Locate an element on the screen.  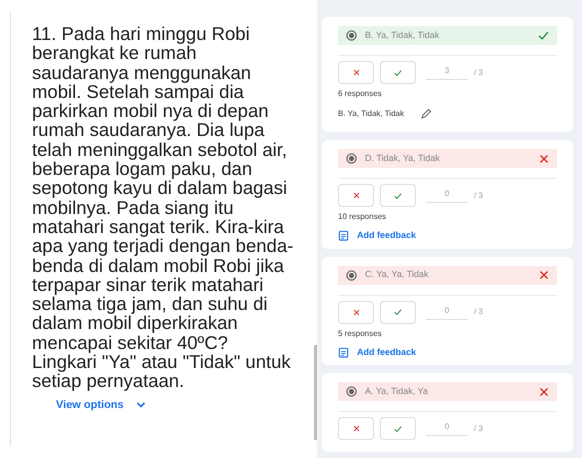
response-count: 5 responses is located at coordinates (360, 334).